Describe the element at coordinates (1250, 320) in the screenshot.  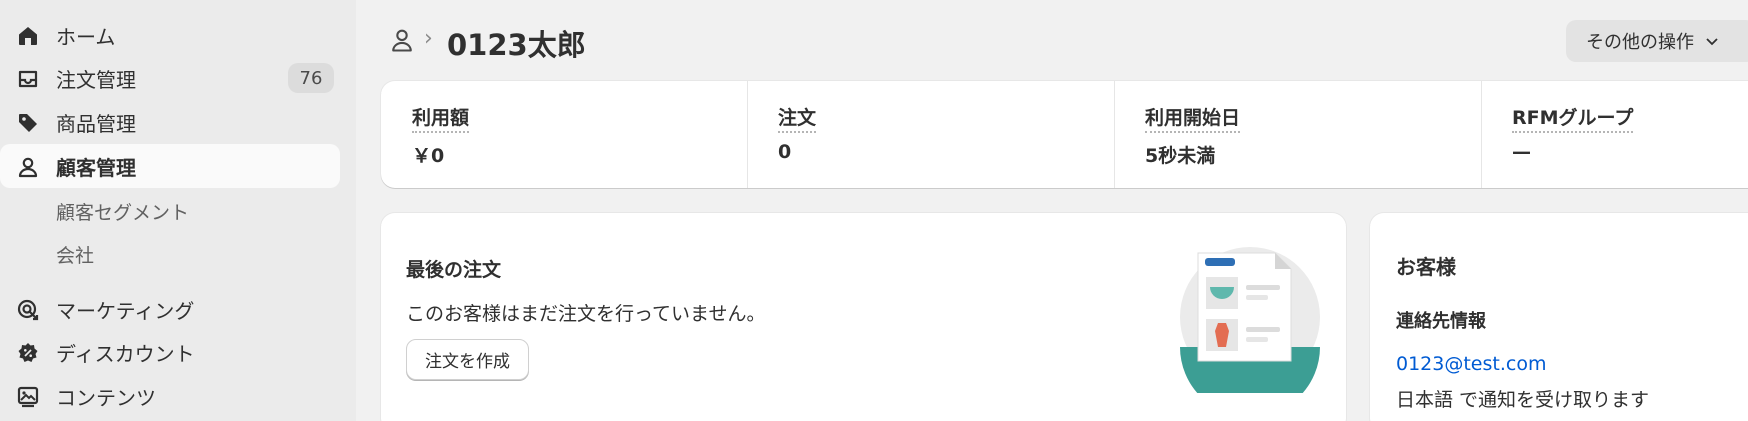
I see `empty-orders-illustration` at that location.